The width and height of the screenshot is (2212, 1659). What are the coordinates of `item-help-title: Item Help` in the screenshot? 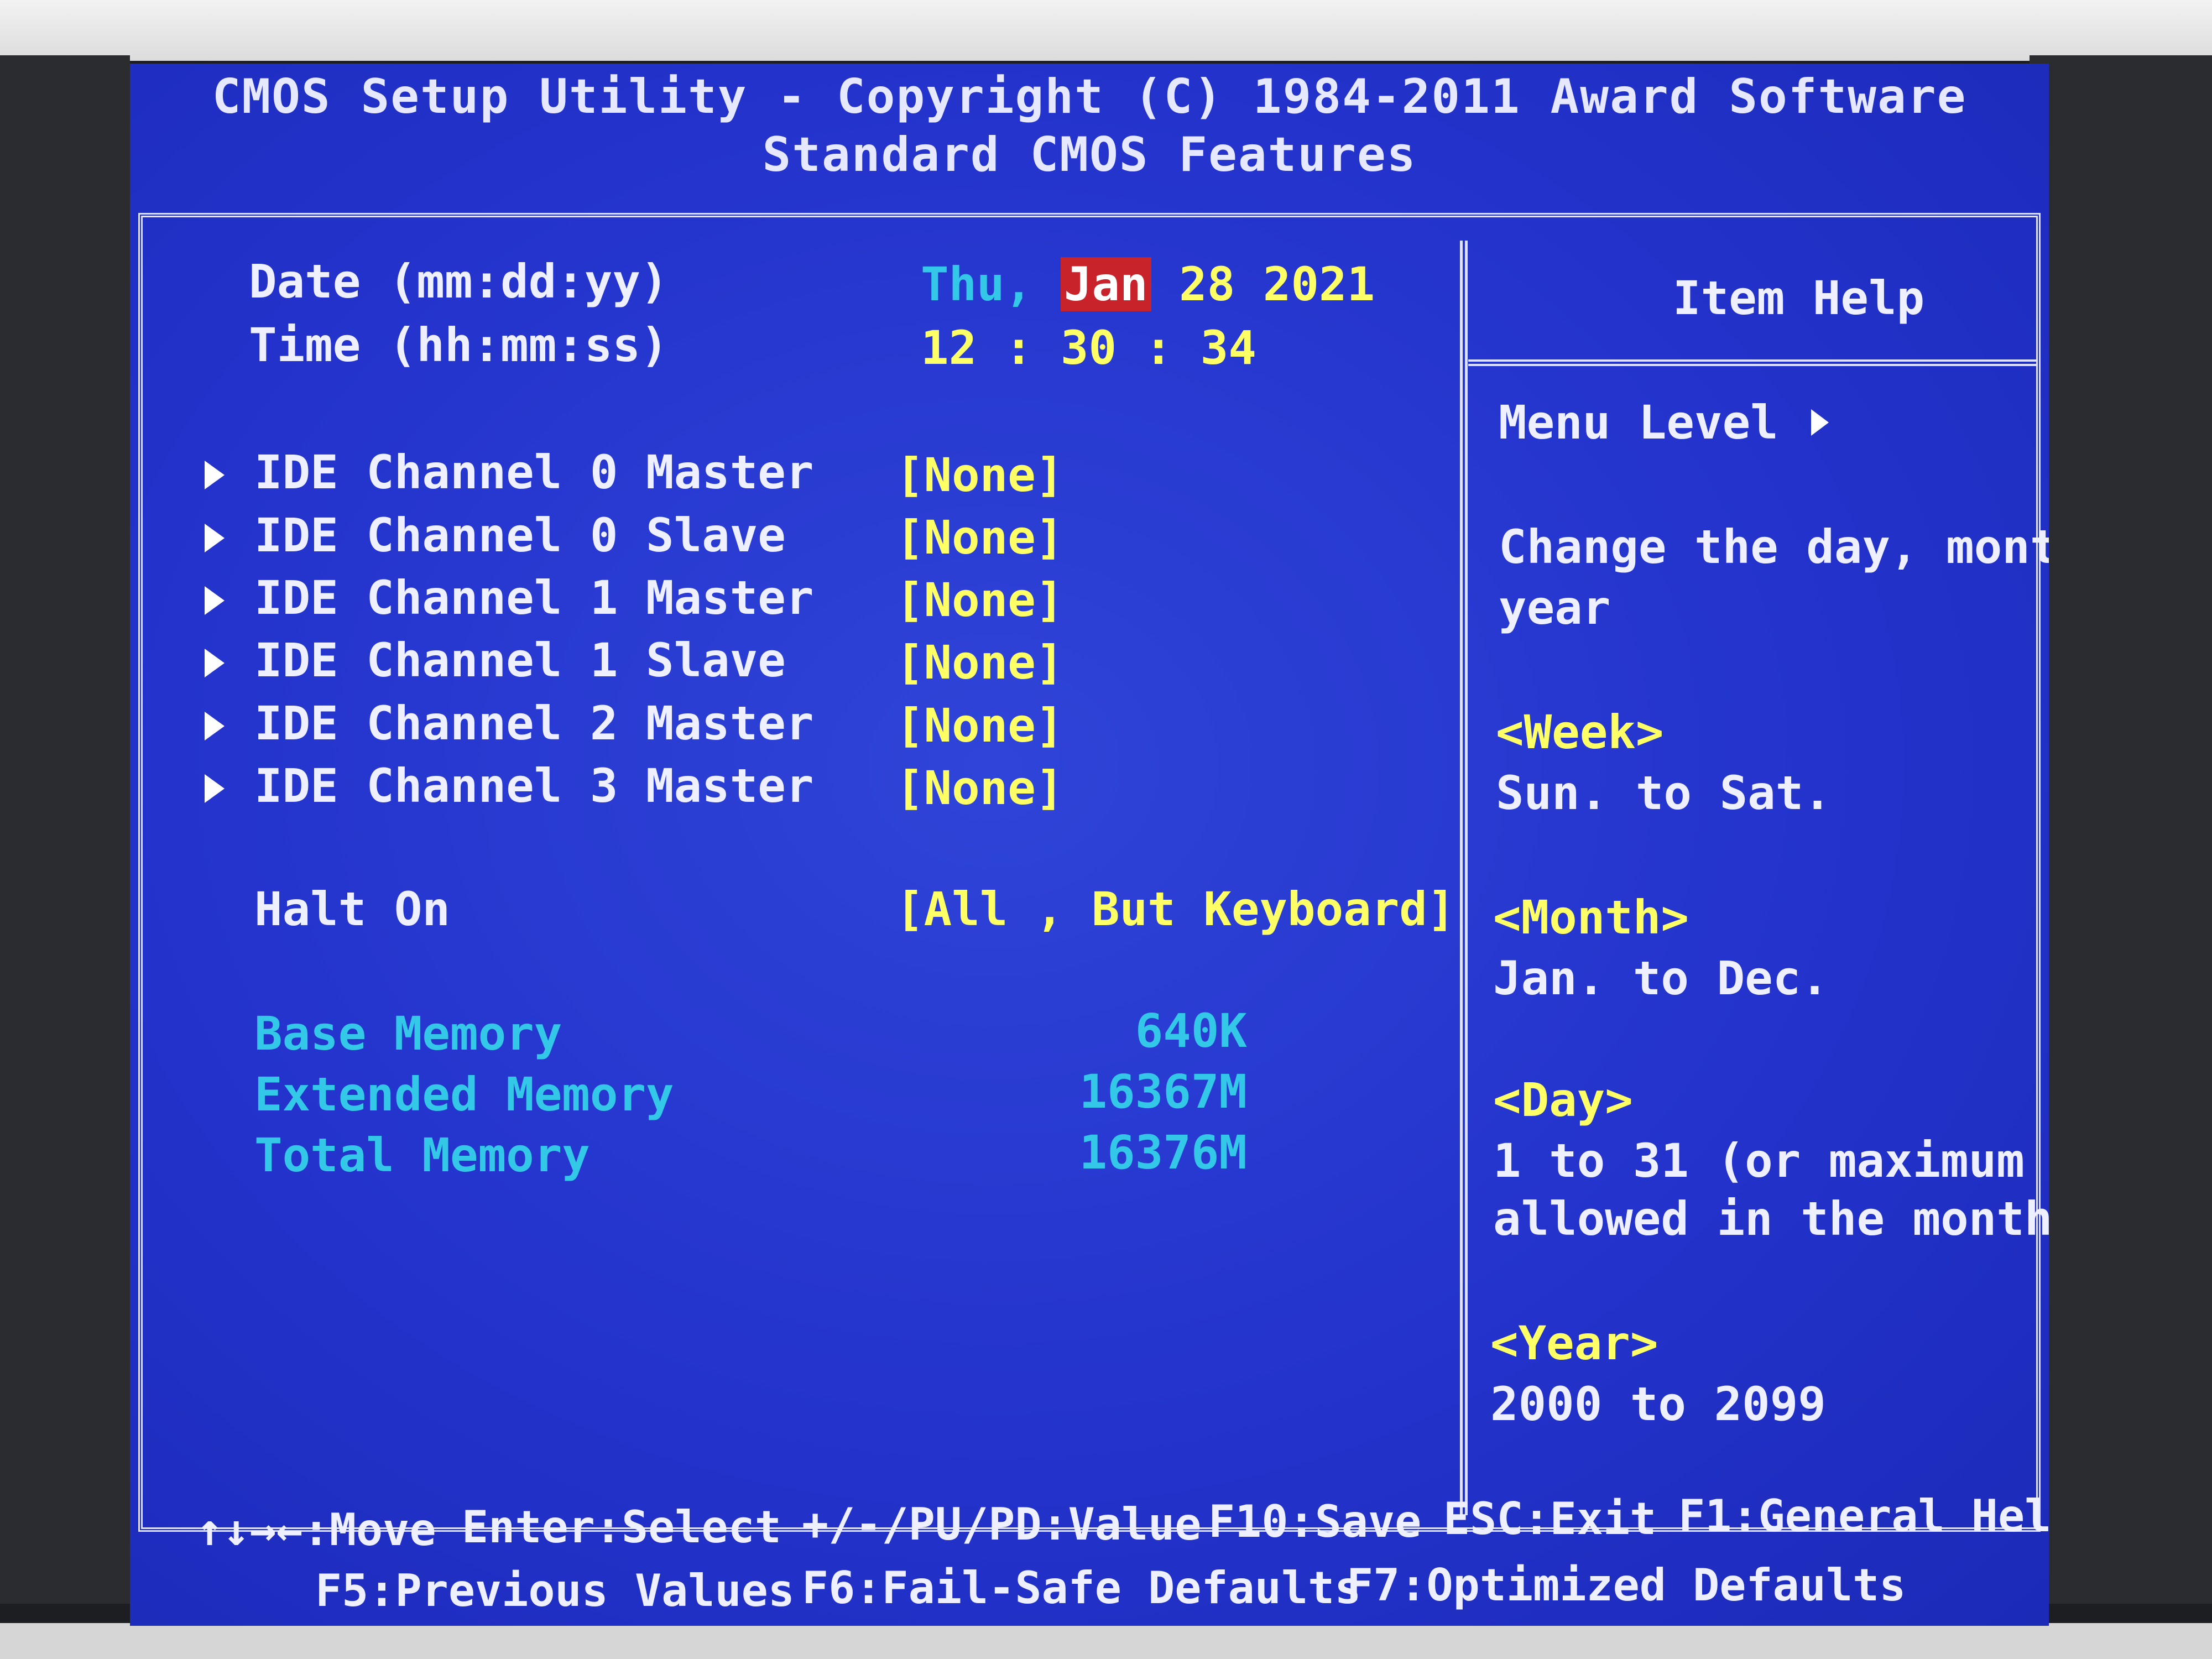 It's located at (1799, 298).